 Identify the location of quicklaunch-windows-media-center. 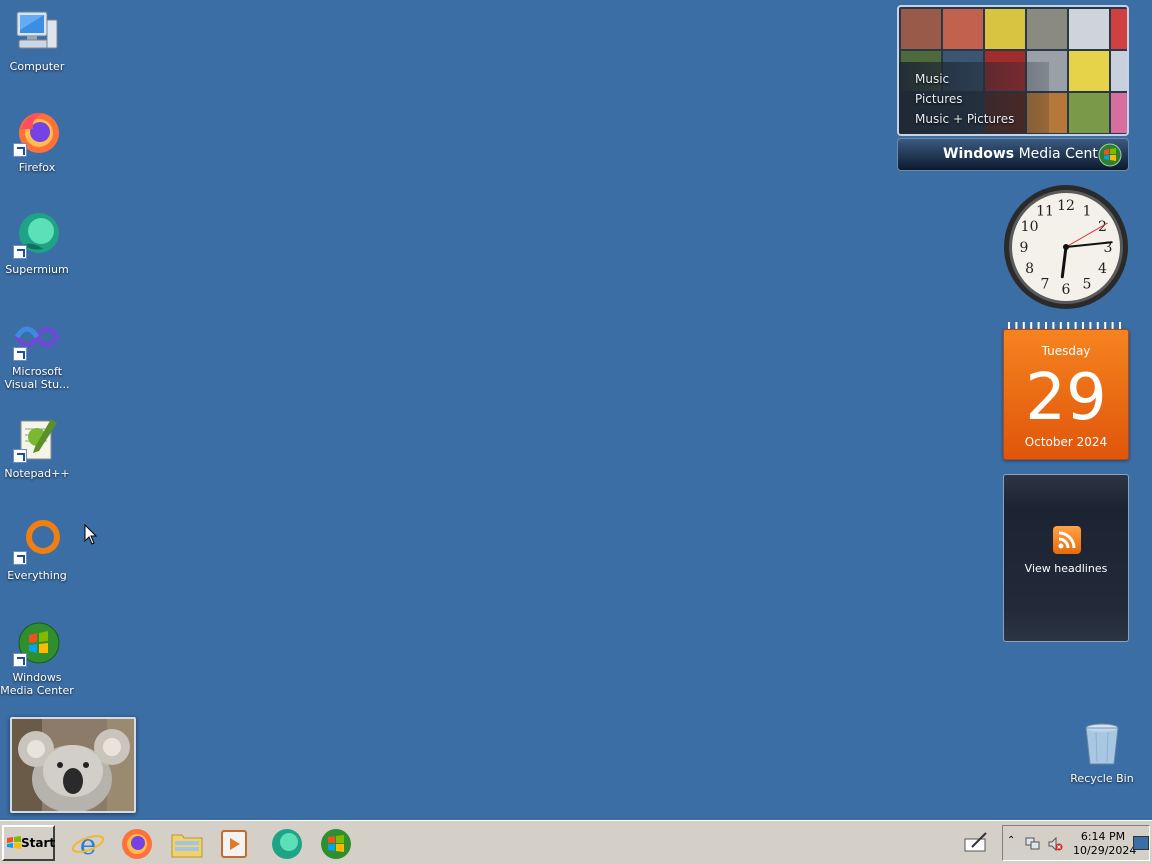
(336, 844).